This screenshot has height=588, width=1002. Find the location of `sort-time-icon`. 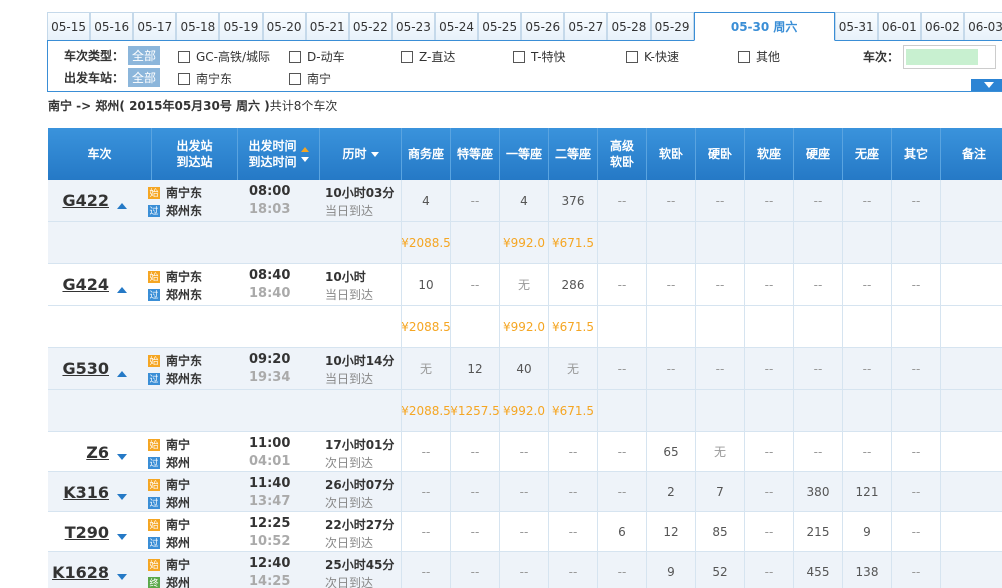

sort-time-icon is located at coordinates (303, 154).